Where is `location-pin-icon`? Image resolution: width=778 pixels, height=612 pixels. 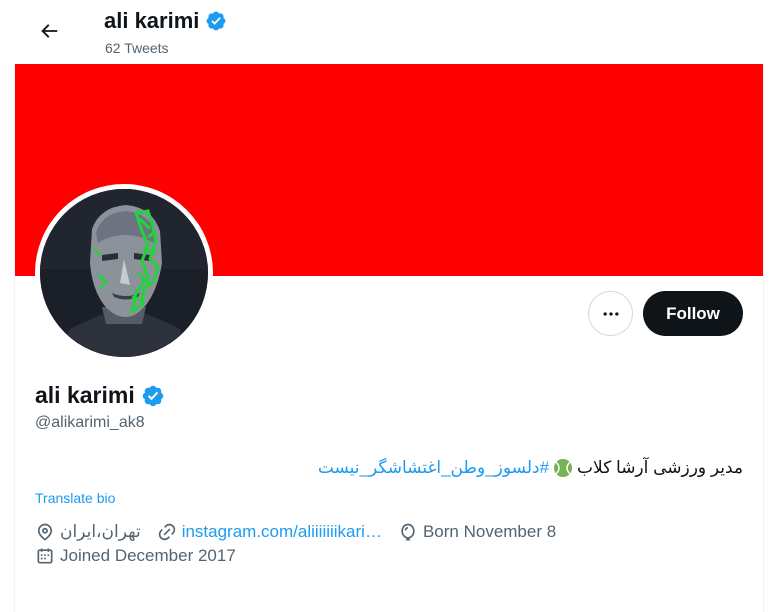
location-pin-icon is located at coordinates (45, 532).